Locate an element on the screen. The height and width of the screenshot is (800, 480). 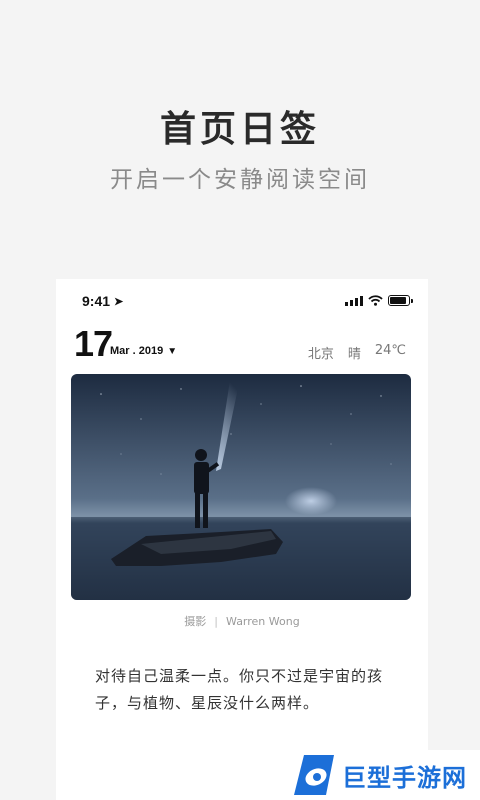
hero-subtitle: 开启一个安静阅读空间 is located at coordinates (240, 180).